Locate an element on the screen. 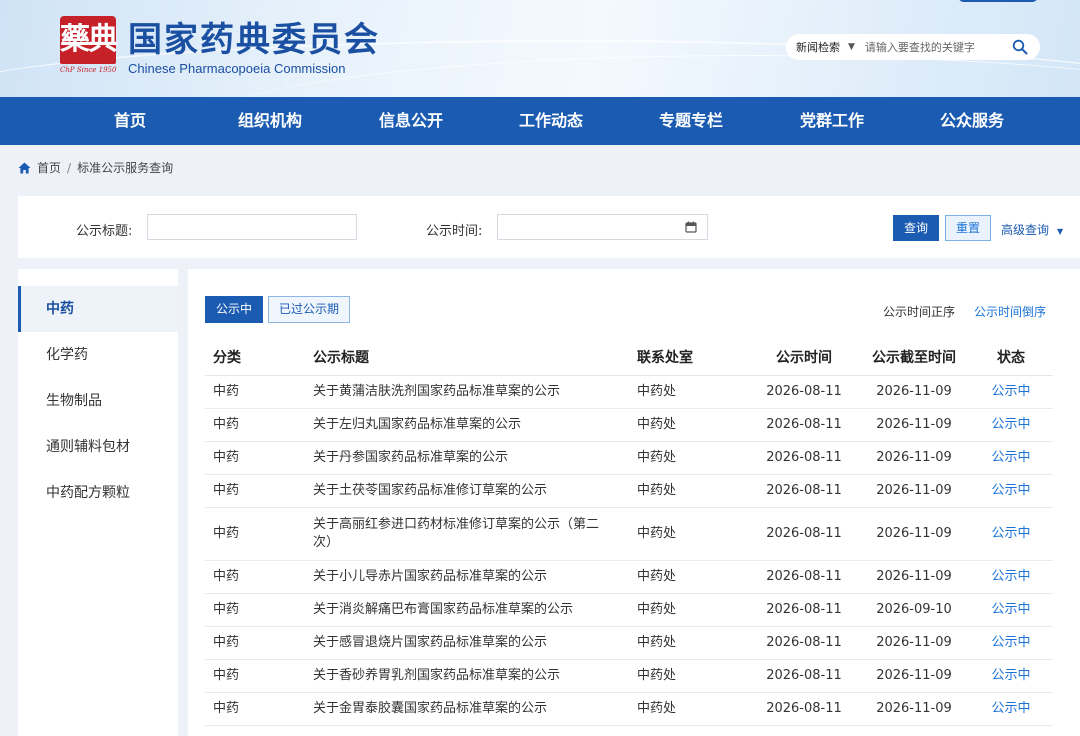 This screenshot has width=1080, height=736. cell-title: 关于消炎解痛巴布膏国家药品标准草案的公示 is located at coordinates (467, 610).